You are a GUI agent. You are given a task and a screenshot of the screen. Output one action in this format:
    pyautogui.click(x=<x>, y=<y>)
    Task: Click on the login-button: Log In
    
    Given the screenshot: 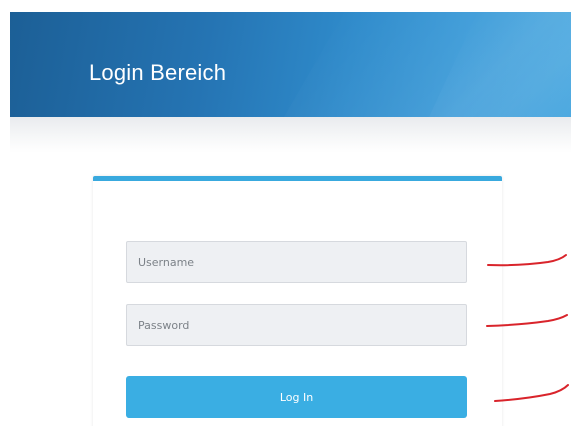 What is the action you would take?
    pyautogui.click(x=296, y=397)
    